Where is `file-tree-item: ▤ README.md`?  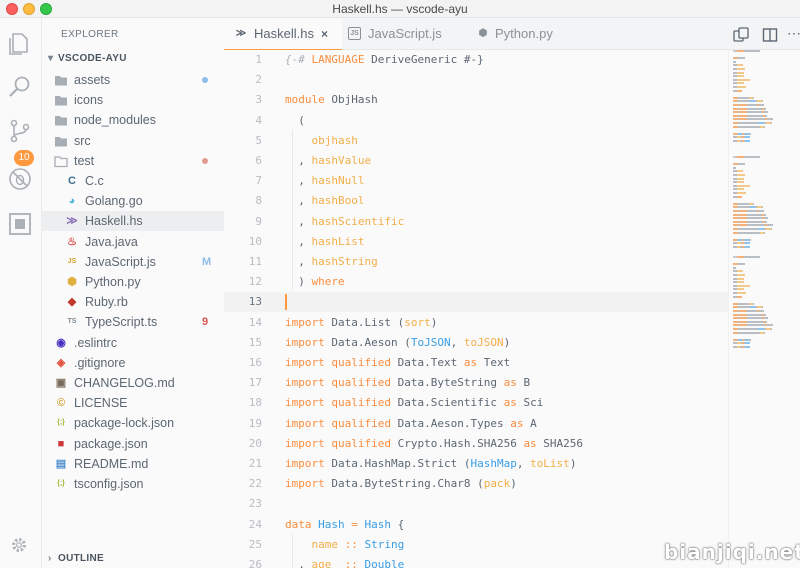 file-tree-item: ▤ README.md is located at coordinates (133, 464).